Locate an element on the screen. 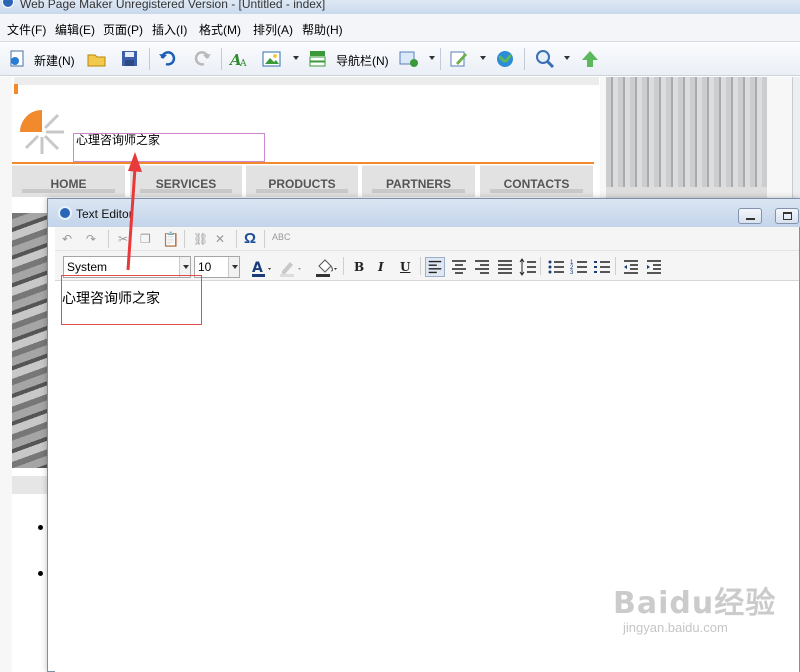 This screenshot has width=800, height=672. font-color-icon: A is located at coordinates (262, 268).